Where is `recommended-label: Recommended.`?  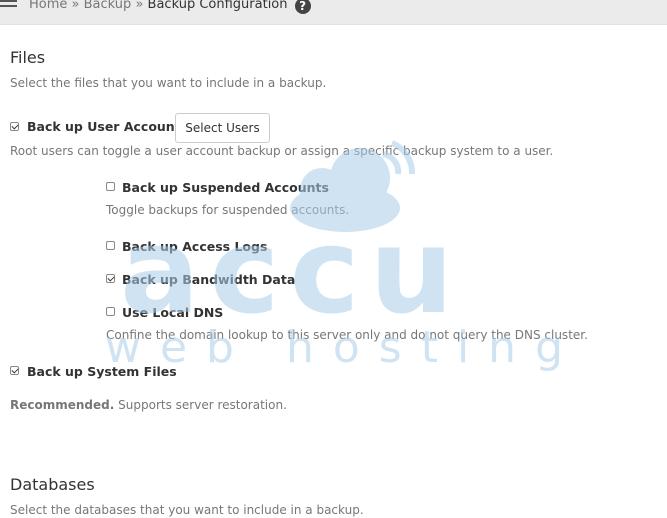
recommended-label: Recommended. is located at coordinates (62, 405).